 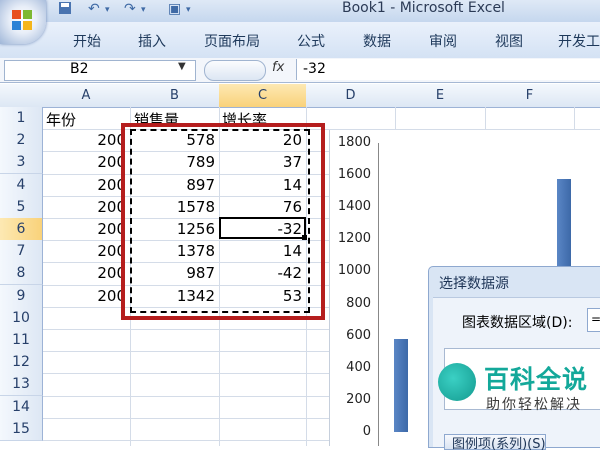 What do you see at coordinates (457, 382) in the screenshot?
I see `watermark-logo-icon` at bounding box center [457, 382].